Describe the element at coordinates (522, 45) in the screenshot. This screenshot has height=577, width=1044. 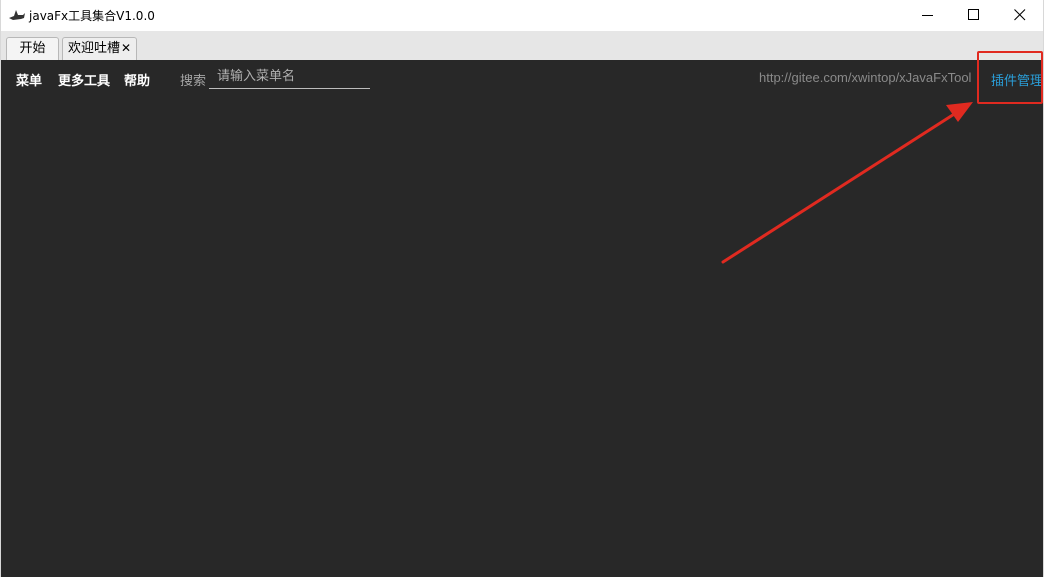
I see `tab-strip: 开始 欢迎吐槽✕` at that location.